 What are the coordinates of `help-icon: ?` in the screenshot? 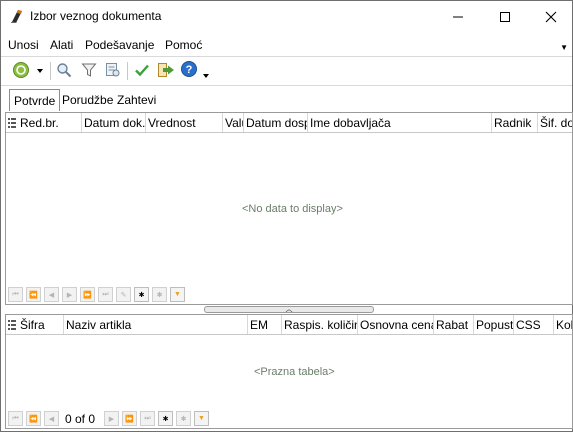 It's located at (195, 71).